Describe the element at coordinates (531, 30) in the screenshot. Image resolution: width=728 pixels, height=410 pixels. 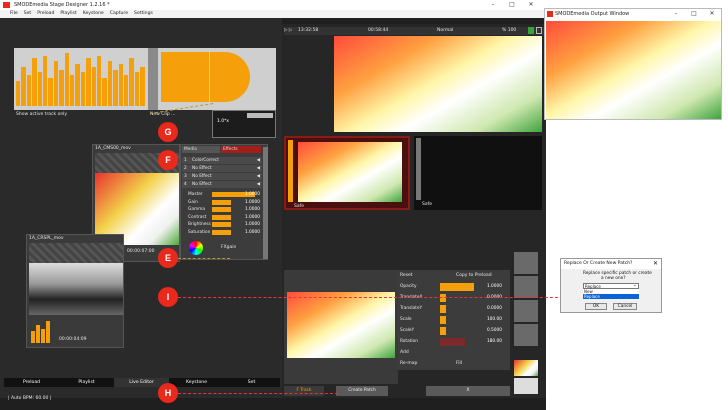
I see `green-toggle-icon` at that location.